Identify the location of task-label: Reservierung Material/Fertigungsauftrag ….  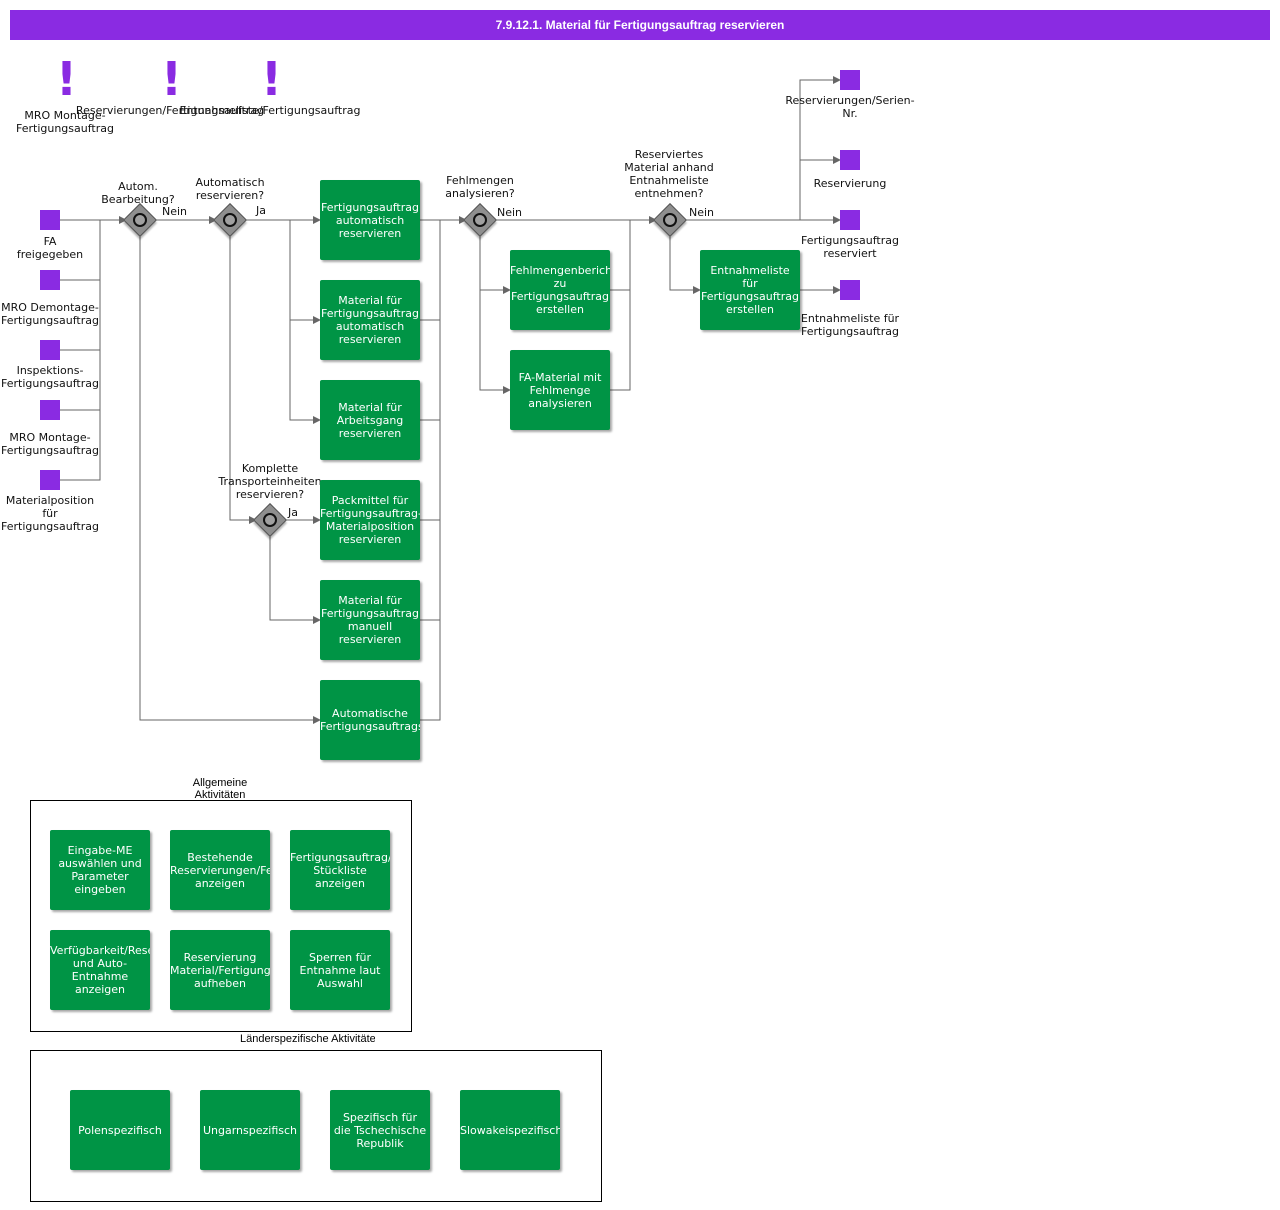
(220, 970).